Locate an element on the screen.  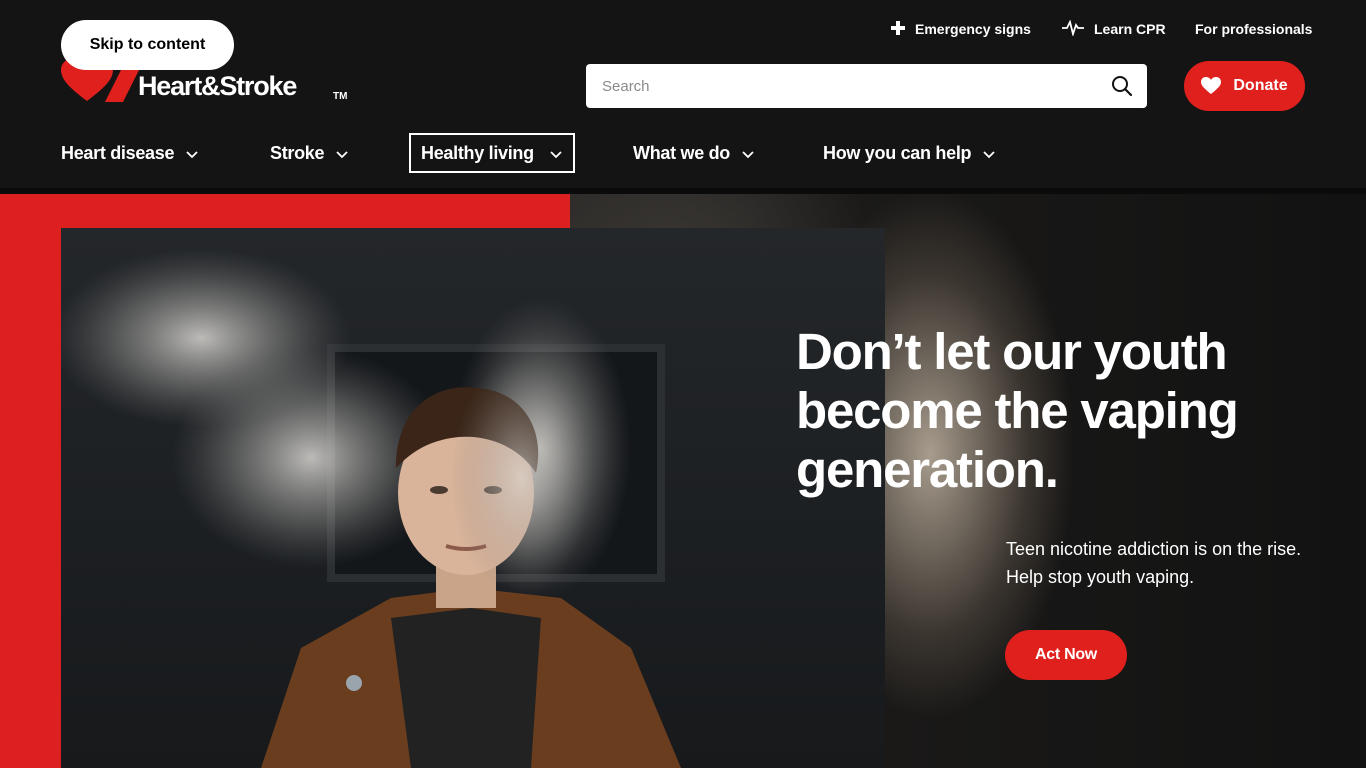
nav-item-stroke: Stroke is located at coordinates (309, 153).